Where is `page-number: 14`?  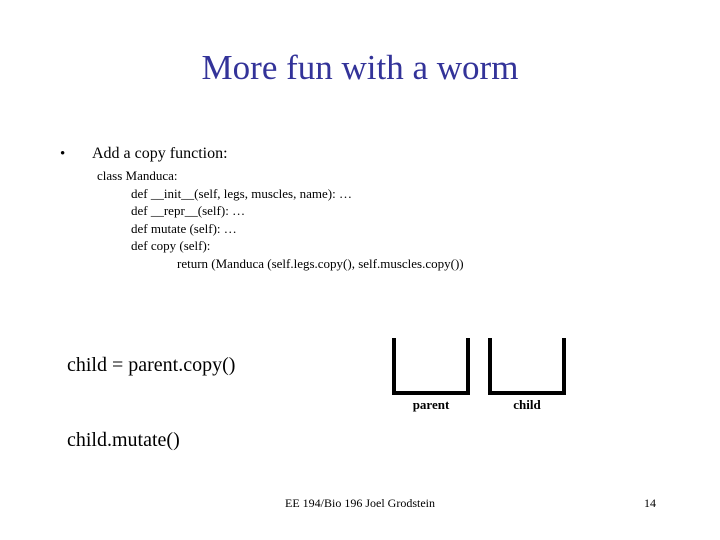
page-number: 14 is located at coordinates (650, 503).